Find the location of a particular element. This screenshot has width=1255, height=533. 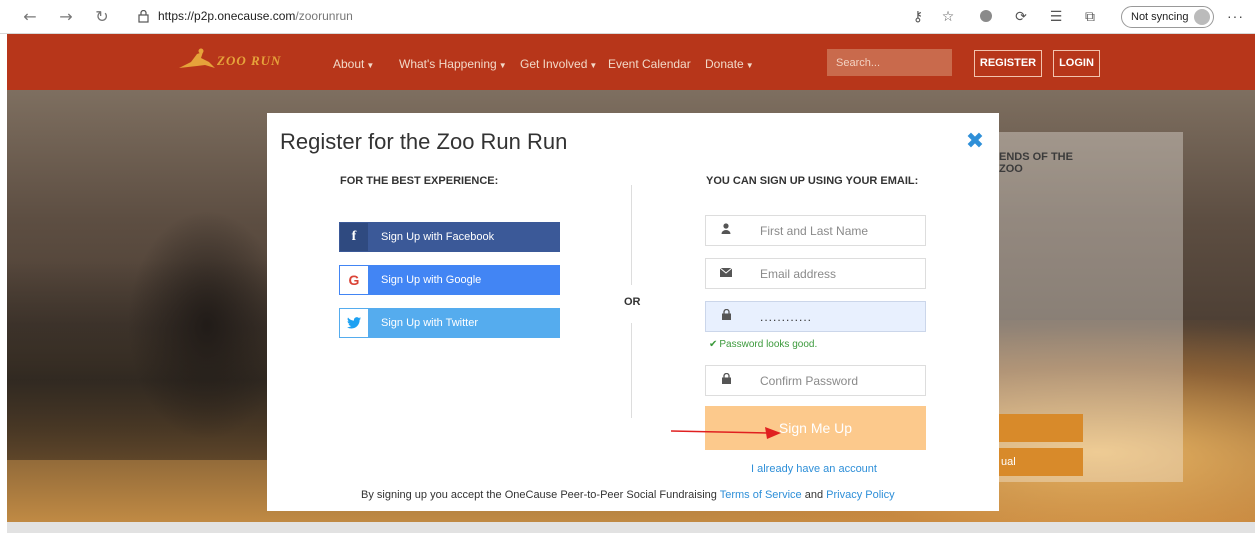

confirm-password-field is located at coordinates (815, 380).